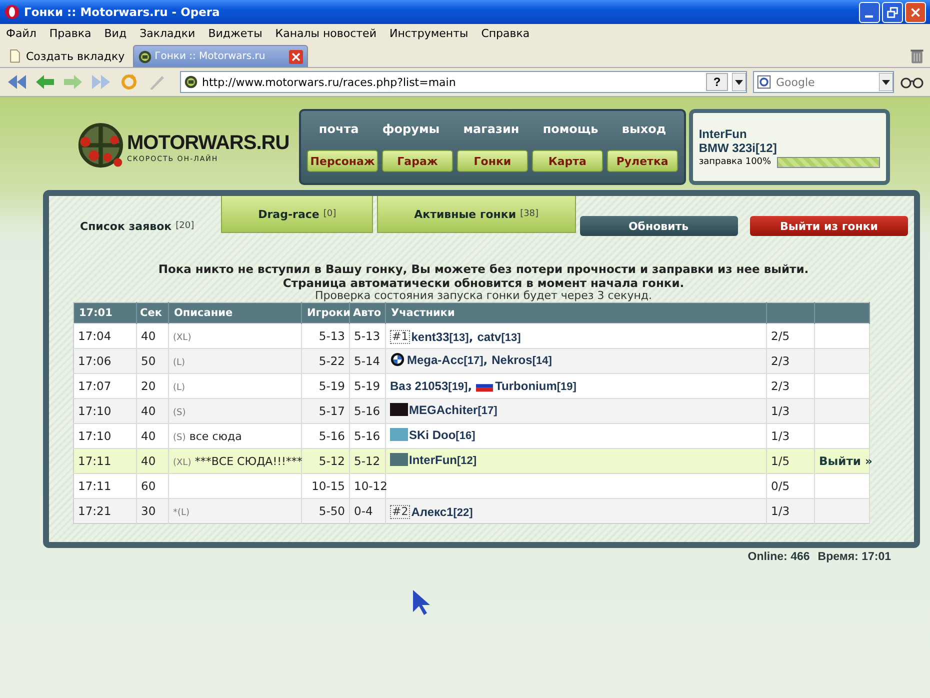 The image size is (930, 698). What do you see at coordinates (235, 33) in the screenshot?
I see `menu-item: Виджеты` at bounding box center [235, 33].